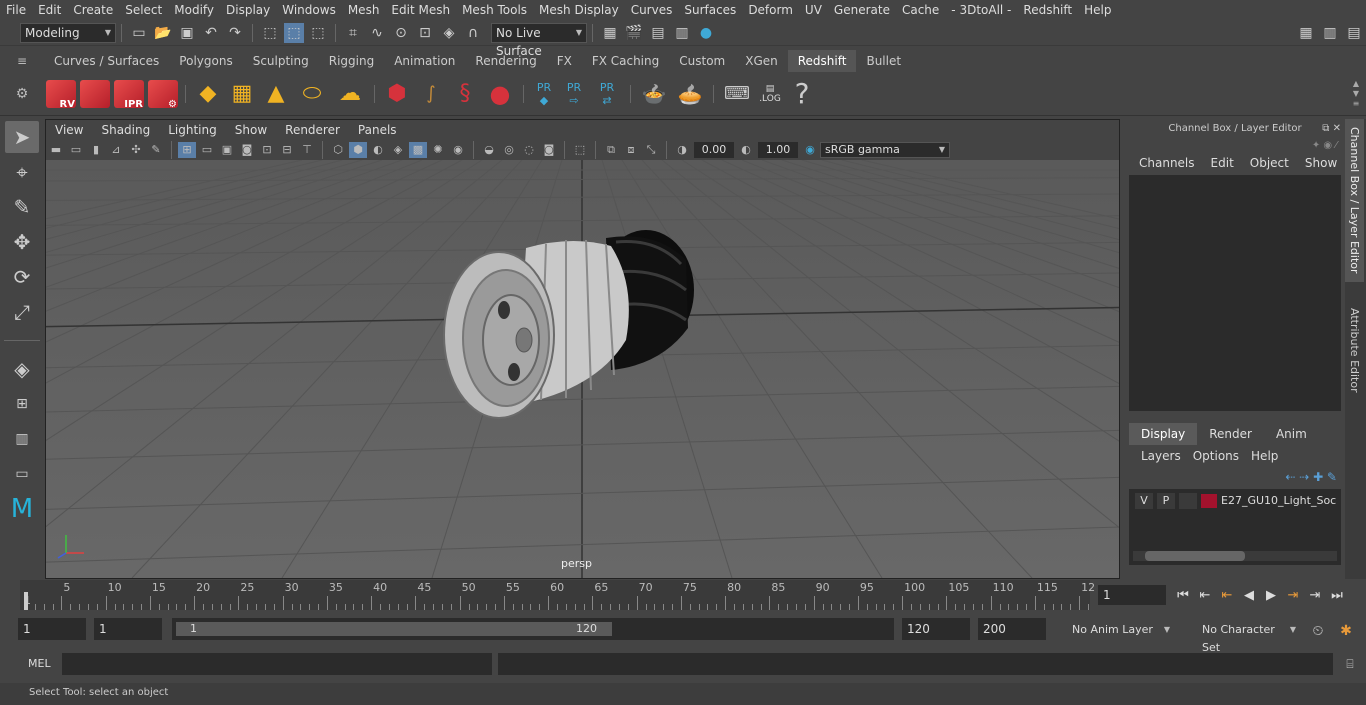 Image resolution: width=1366 pixels, height=705 pixels. I want to click on channel-menu-show: Show, so click(1321, 163).